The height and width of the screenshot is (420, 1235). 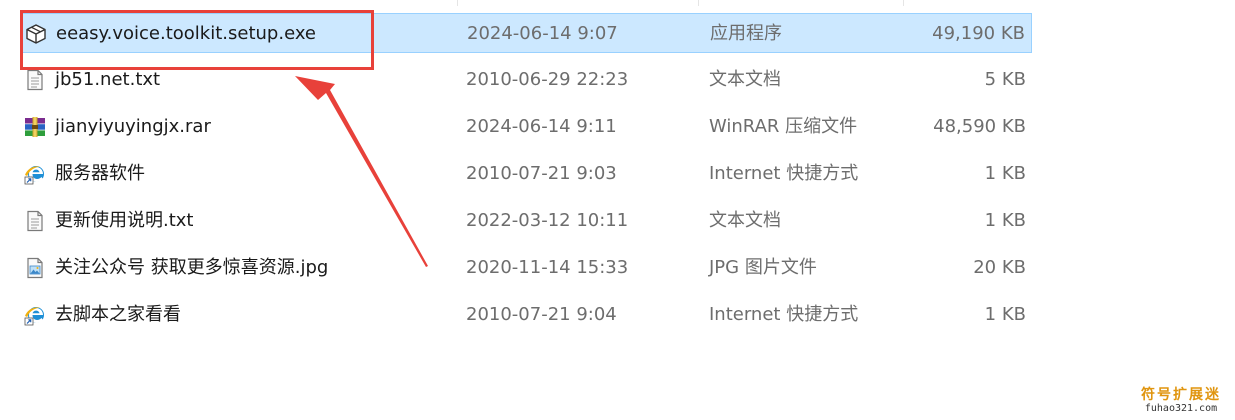 What do you see at coordinates (100, 173) in the screenshot?
I see `file-name: 服务器软件` at bounding box center [100, 173].